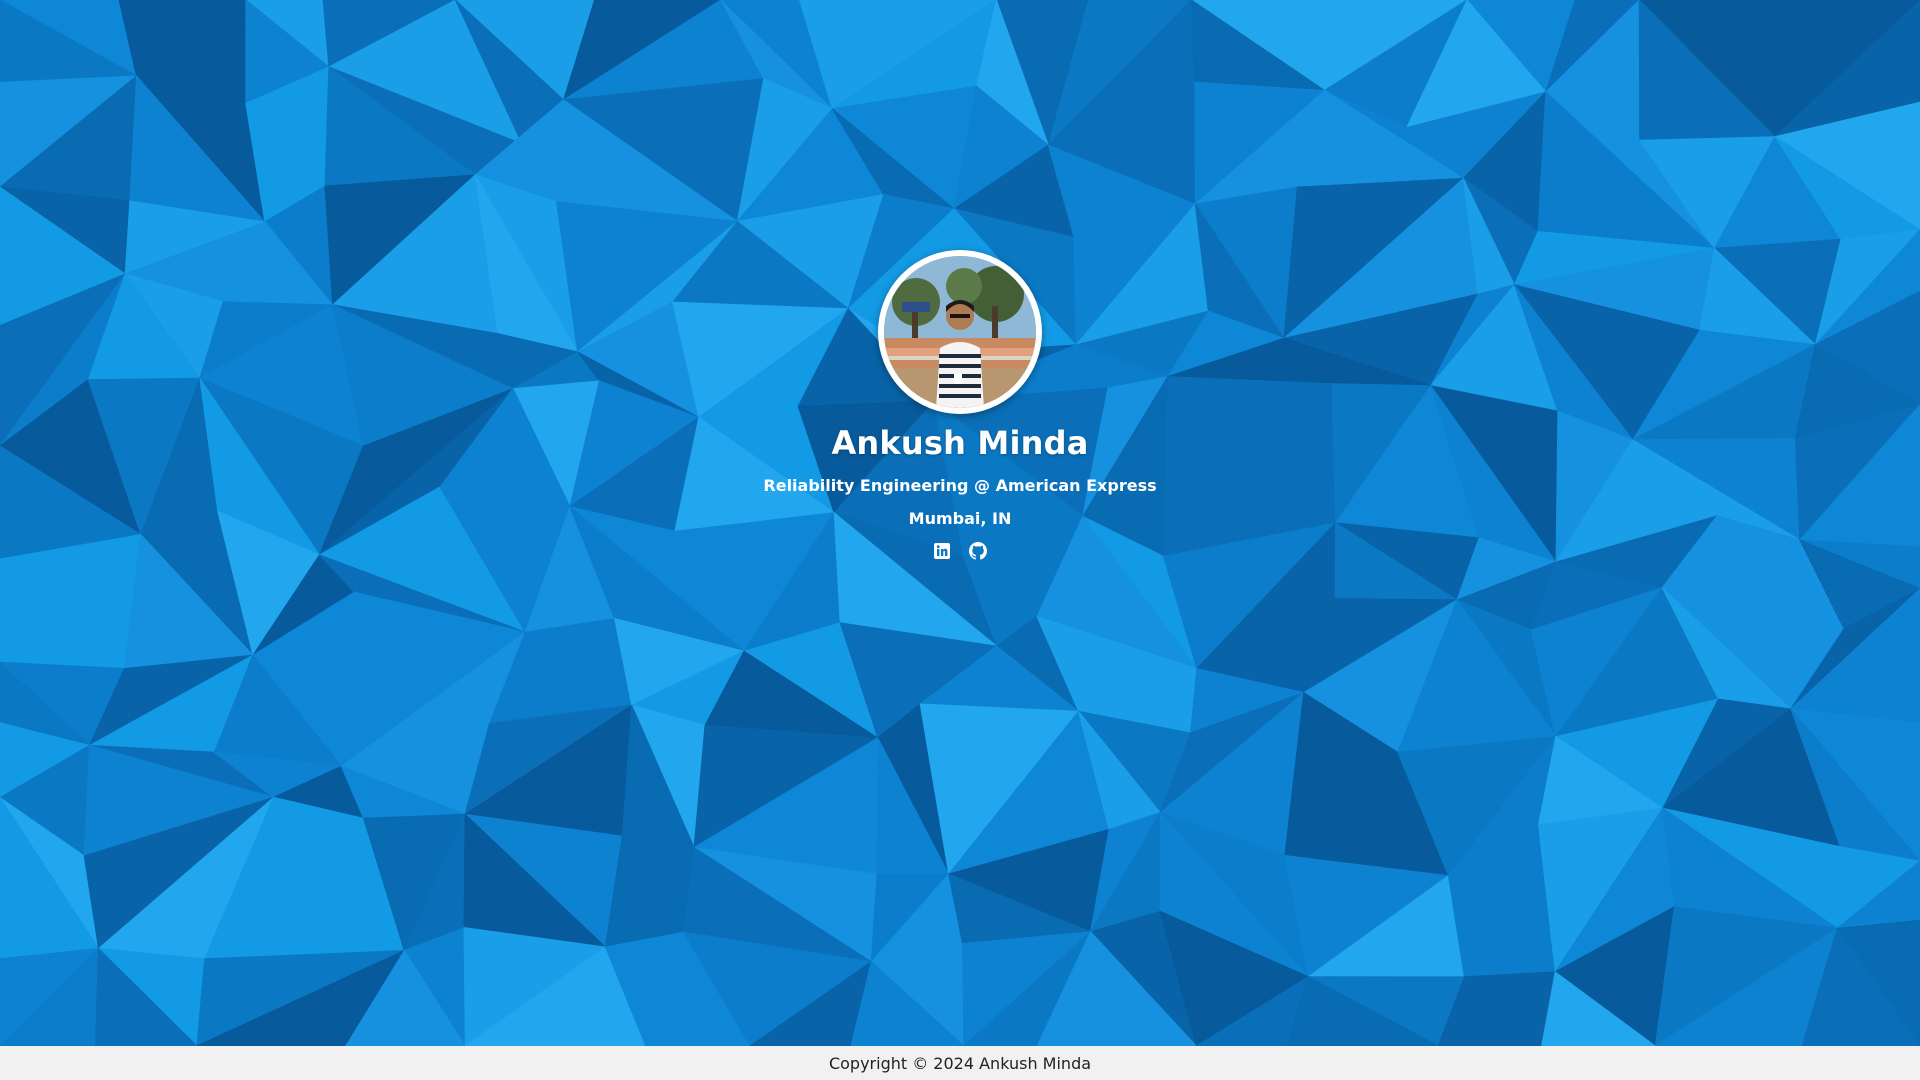 This screenshot has height=1080, width=1920. I want to click on github-icon, so click(978, 551).